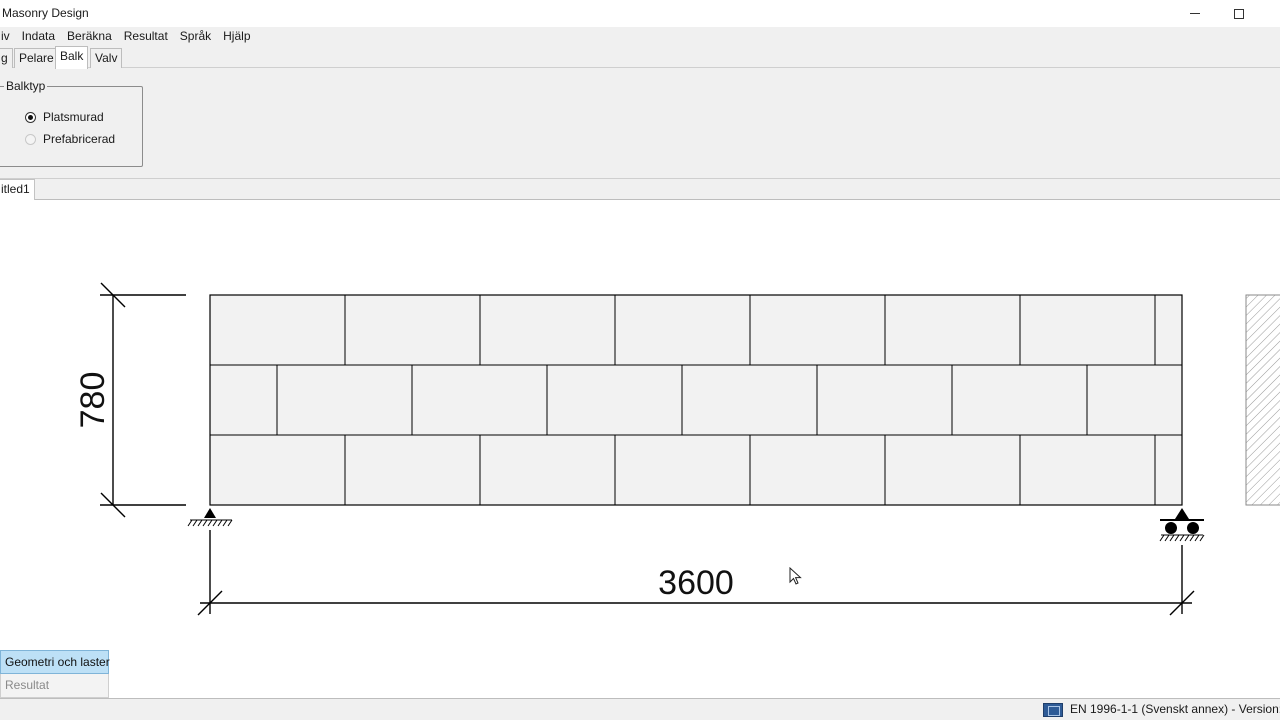 The height and width of the screenshot is (720, 1280). Describe the element at coordinates (55, 662) in the screenshot. I see `geometry-and-loads-button: Geometri och laster` at that location.